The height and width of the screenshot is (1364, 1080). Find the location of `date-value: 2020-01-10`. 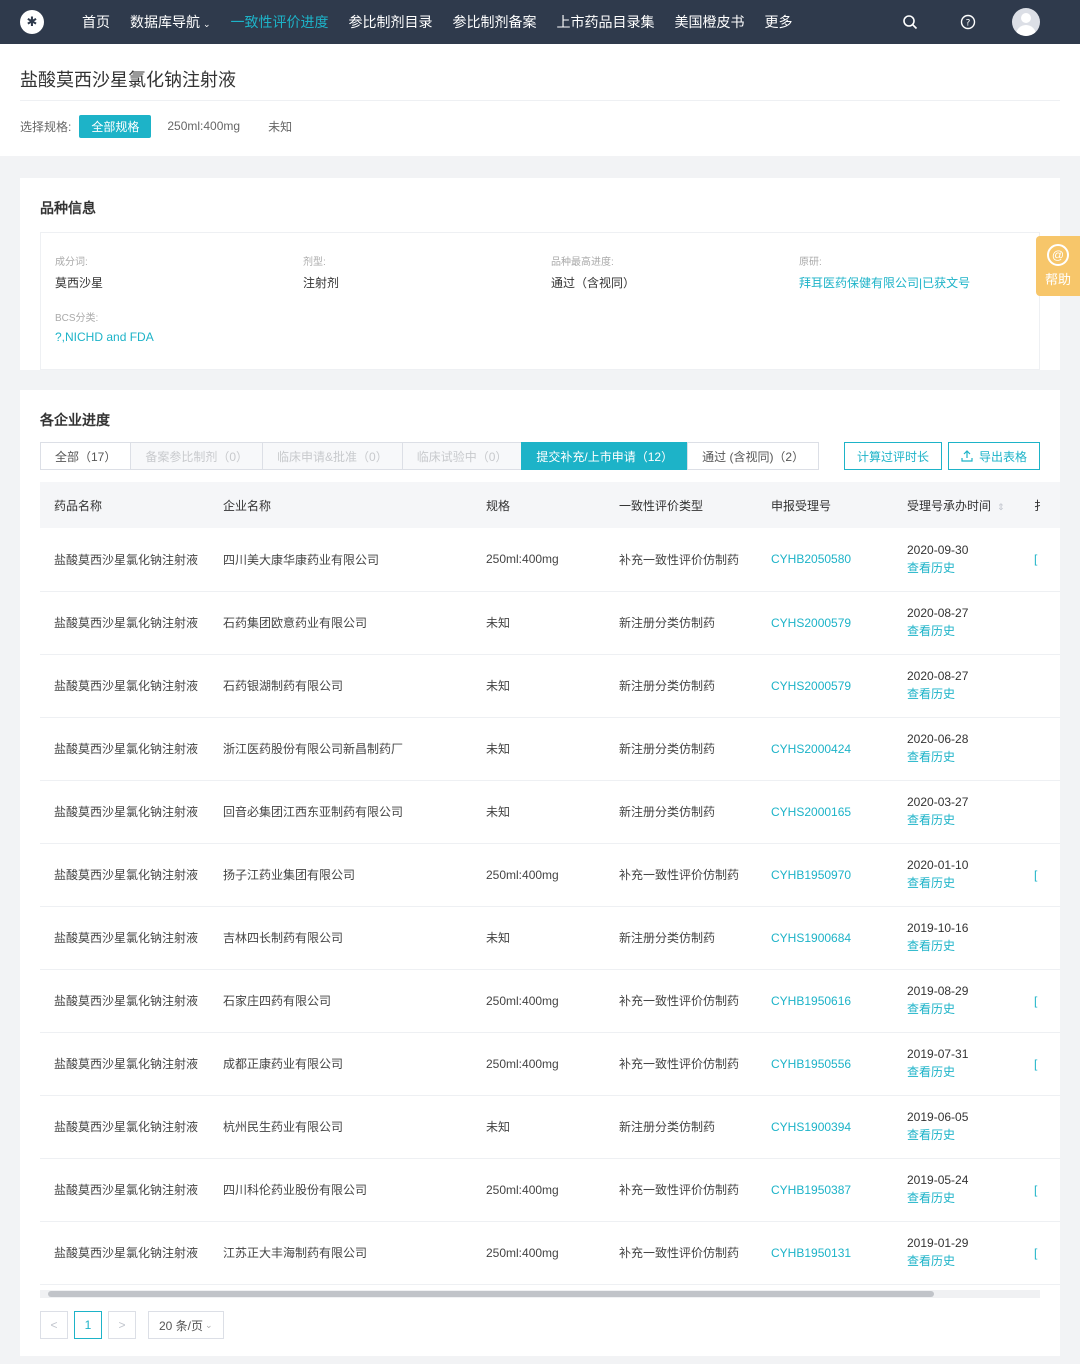

date-value: 2020-01-10 is located at coordinates (938, 865).